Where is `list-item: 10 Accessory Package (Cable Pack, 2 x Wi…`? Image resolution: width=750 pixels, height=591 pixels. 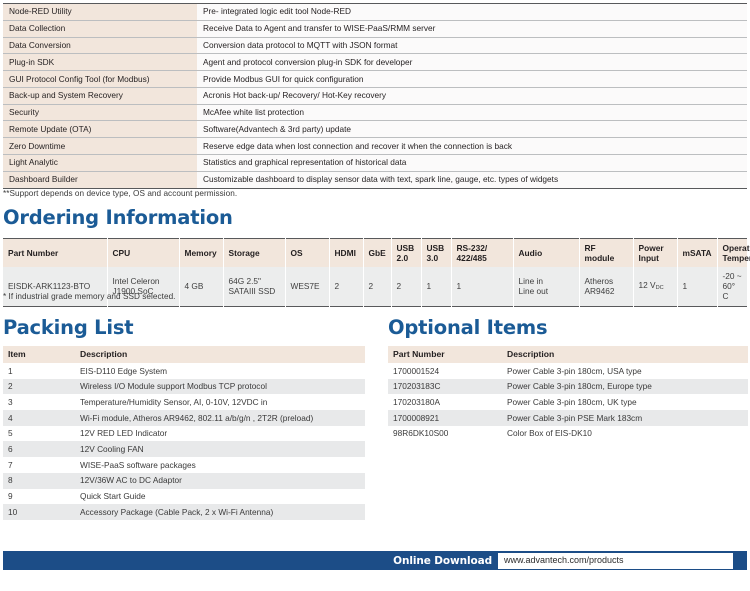
list-item: 10 Accessory Package (Cable Pack, 2 x Wi… is located at coordinates (184, 512).